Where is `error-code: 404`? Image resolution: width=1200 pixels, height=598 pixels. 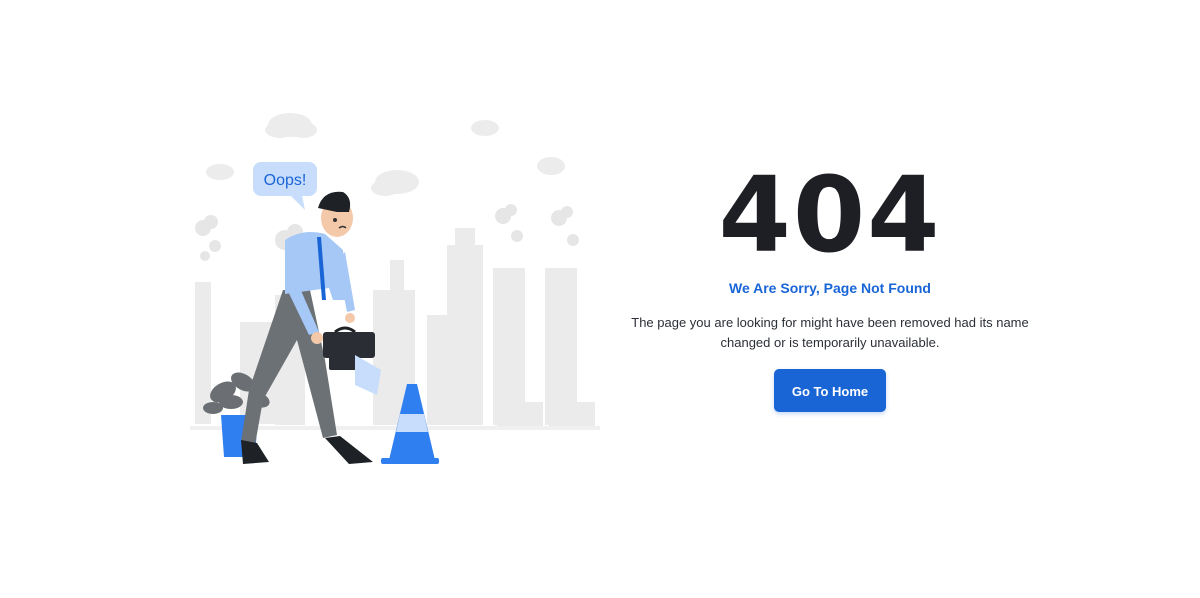
error-code: 404 is located at coordinates (830, 215).